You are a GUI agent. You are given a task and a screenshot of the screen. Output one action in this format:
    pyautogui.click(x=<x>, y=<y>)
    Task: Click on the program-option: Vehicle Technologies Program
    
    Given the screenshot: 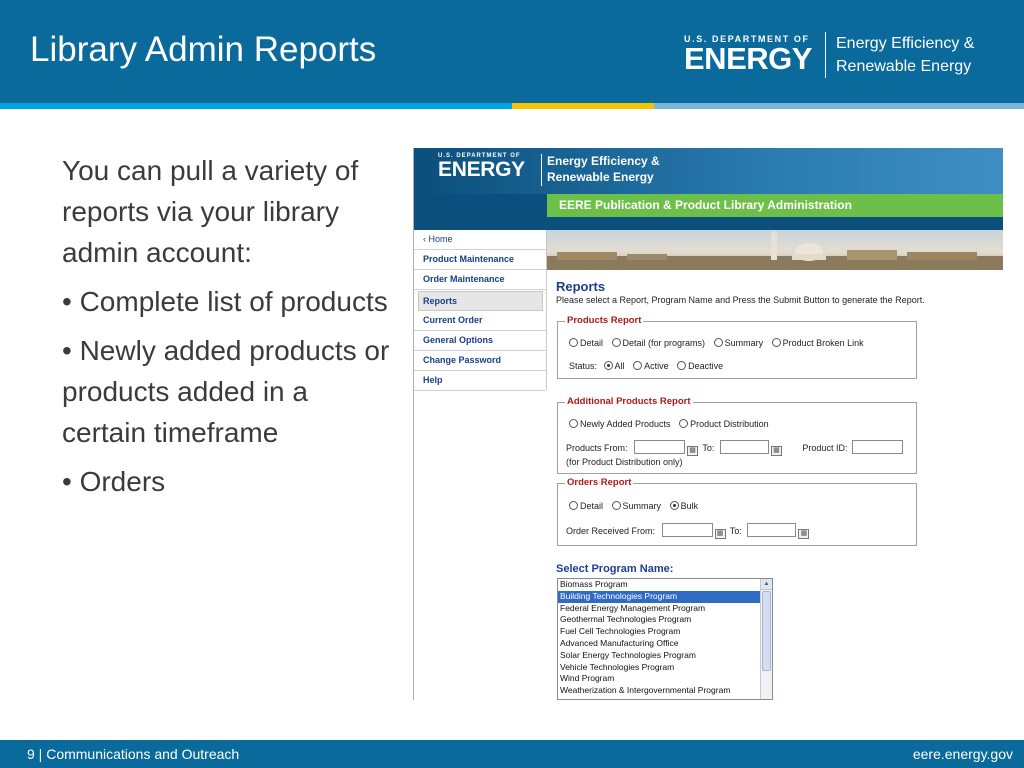 What is the action you would take?
    pyautogui.click(x=665, y=668)
    